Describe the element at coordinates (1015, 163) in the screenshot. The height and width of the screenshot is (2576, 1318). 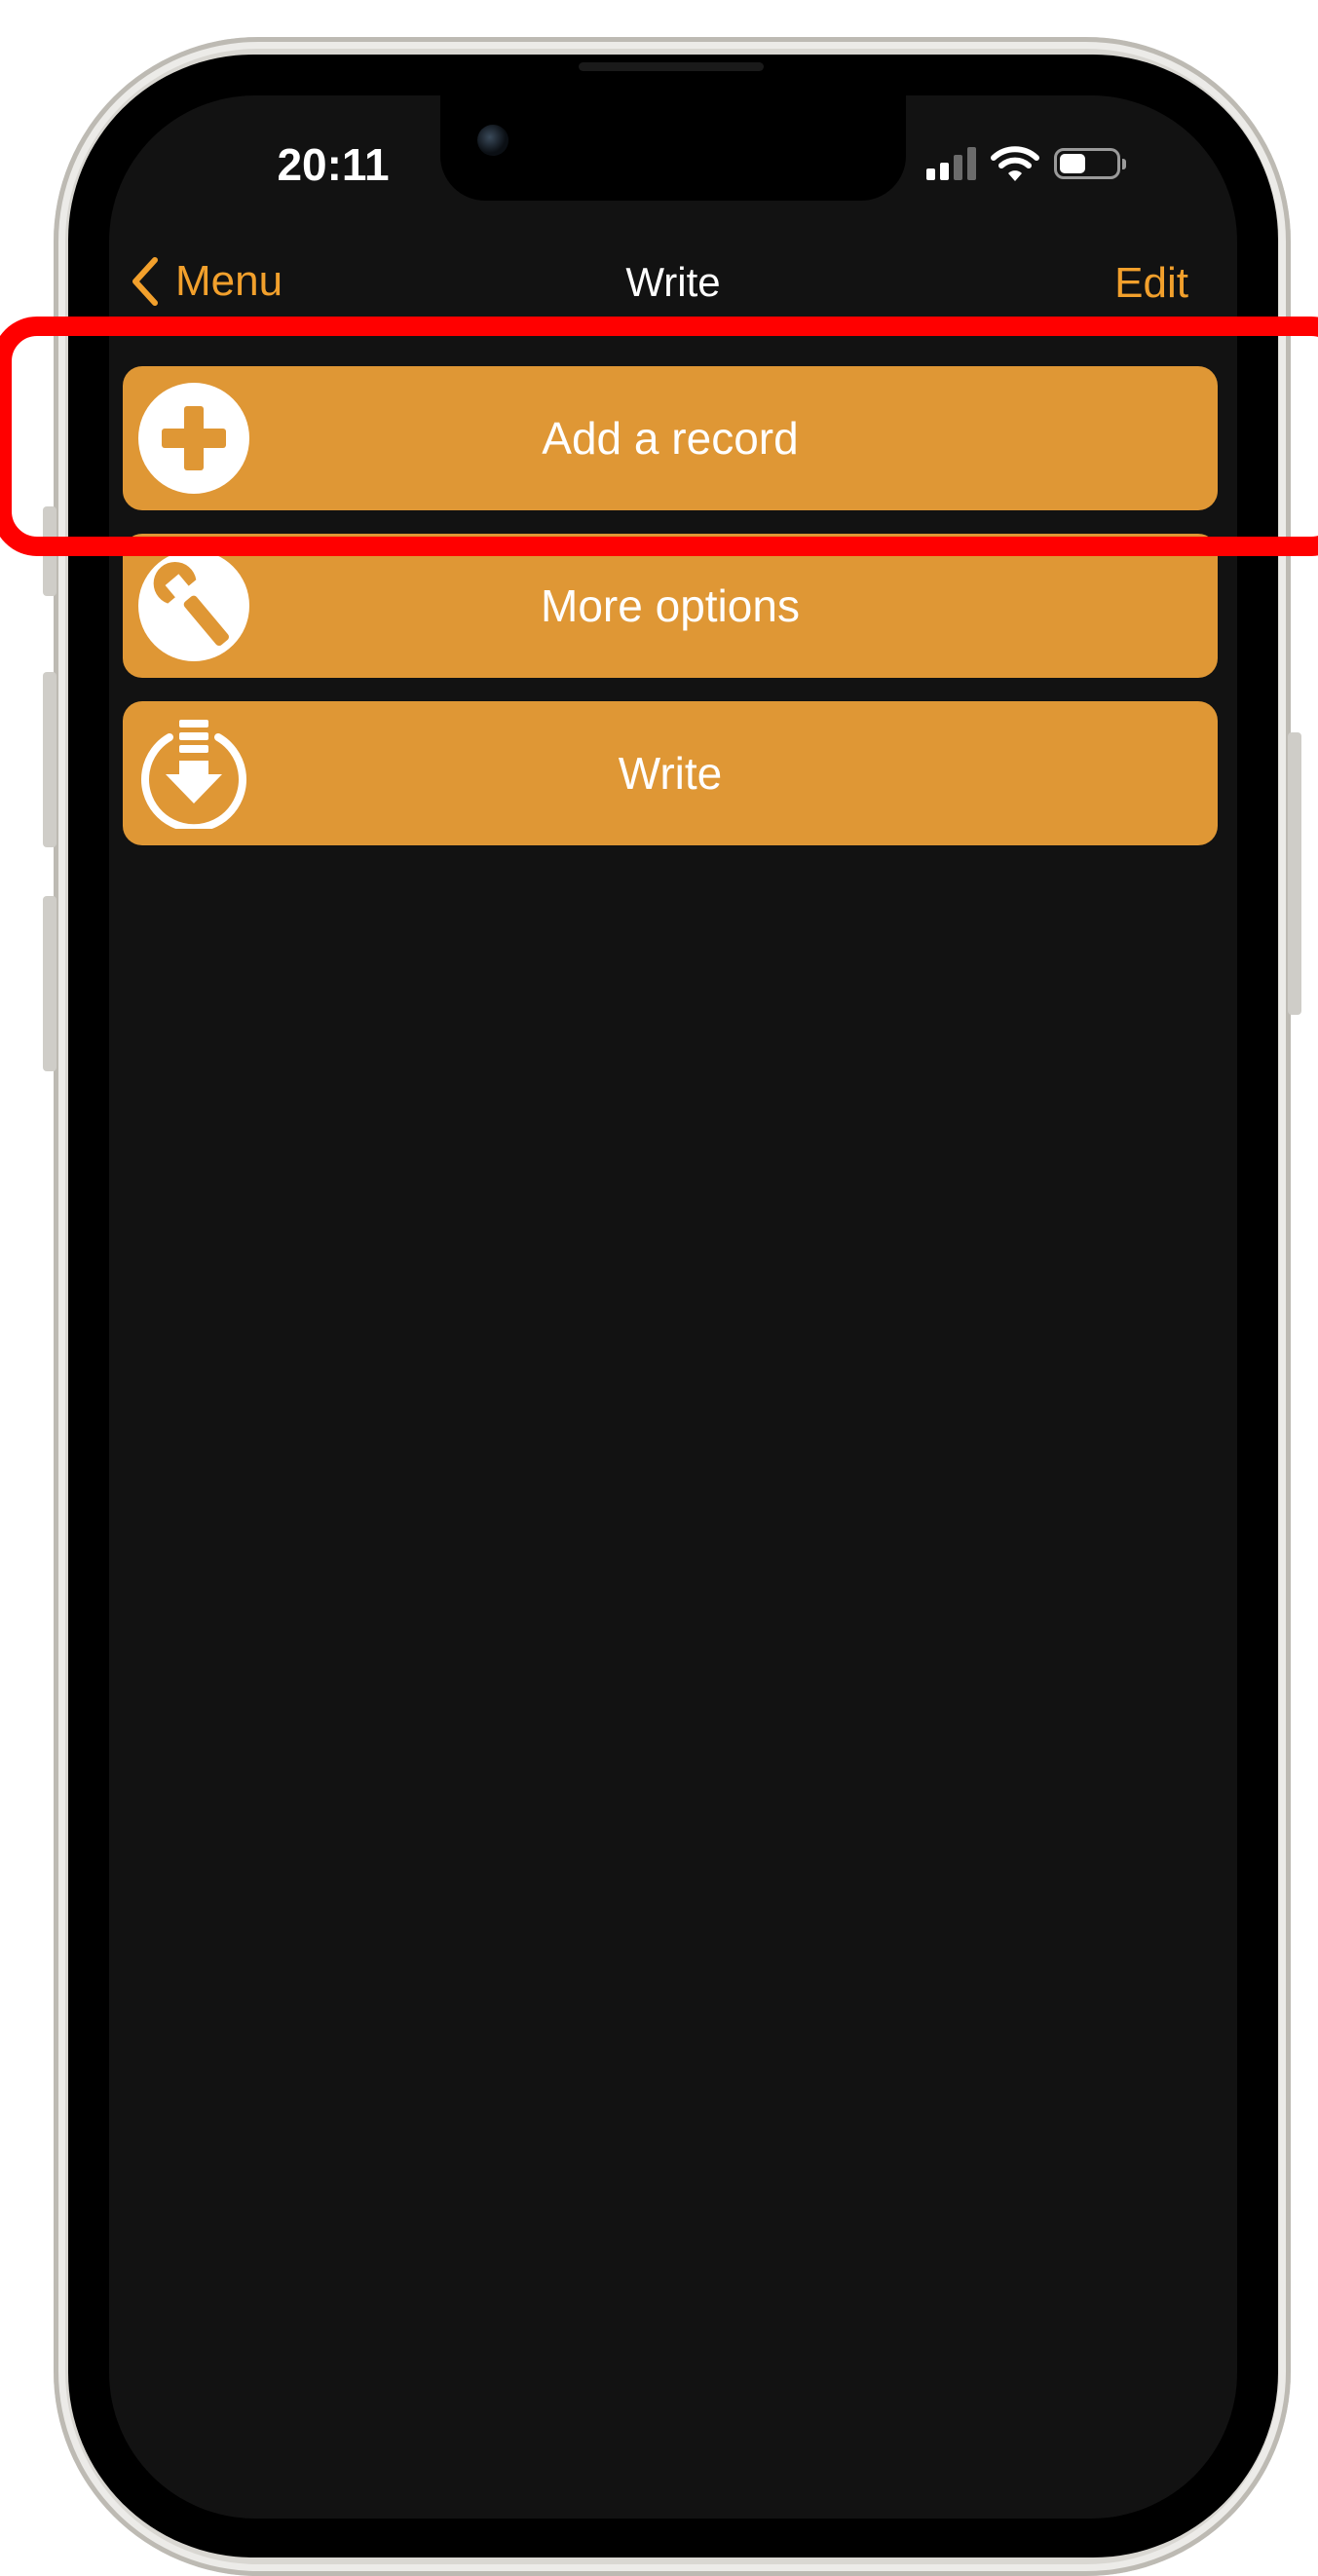
I see `wifi-icon` at that location.